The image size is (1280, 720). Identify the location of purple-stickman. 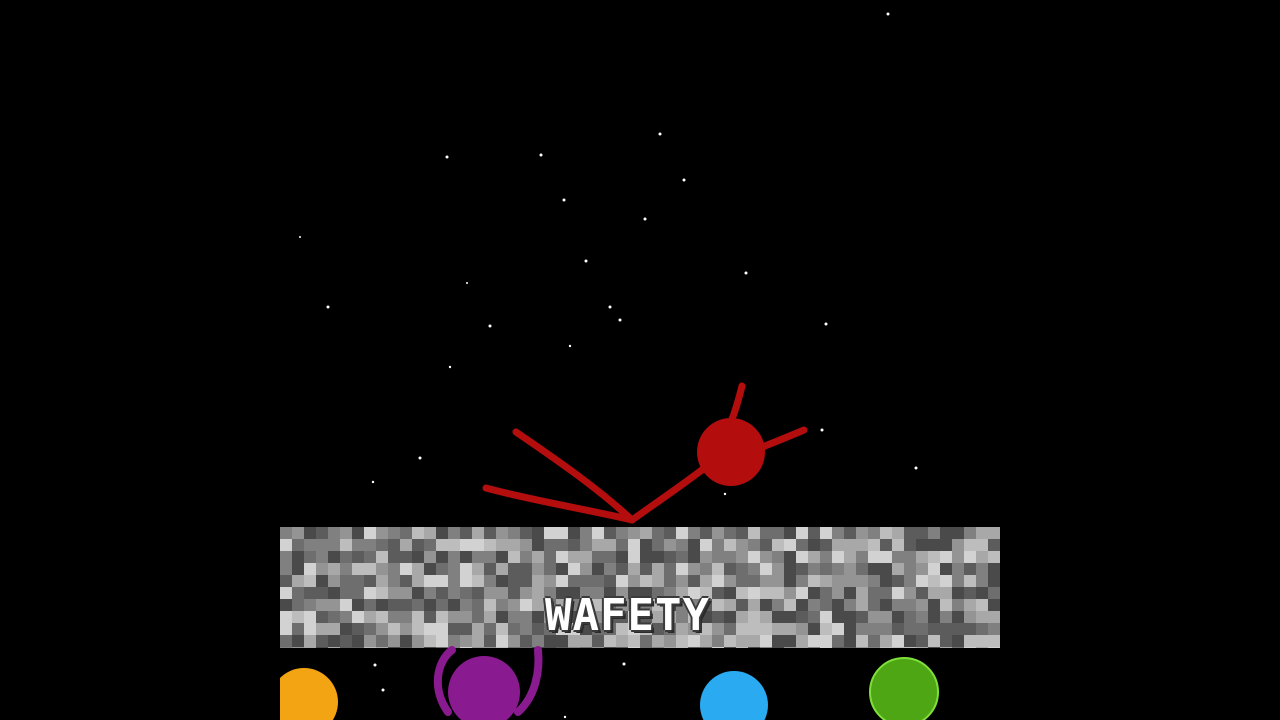
(488, 683).